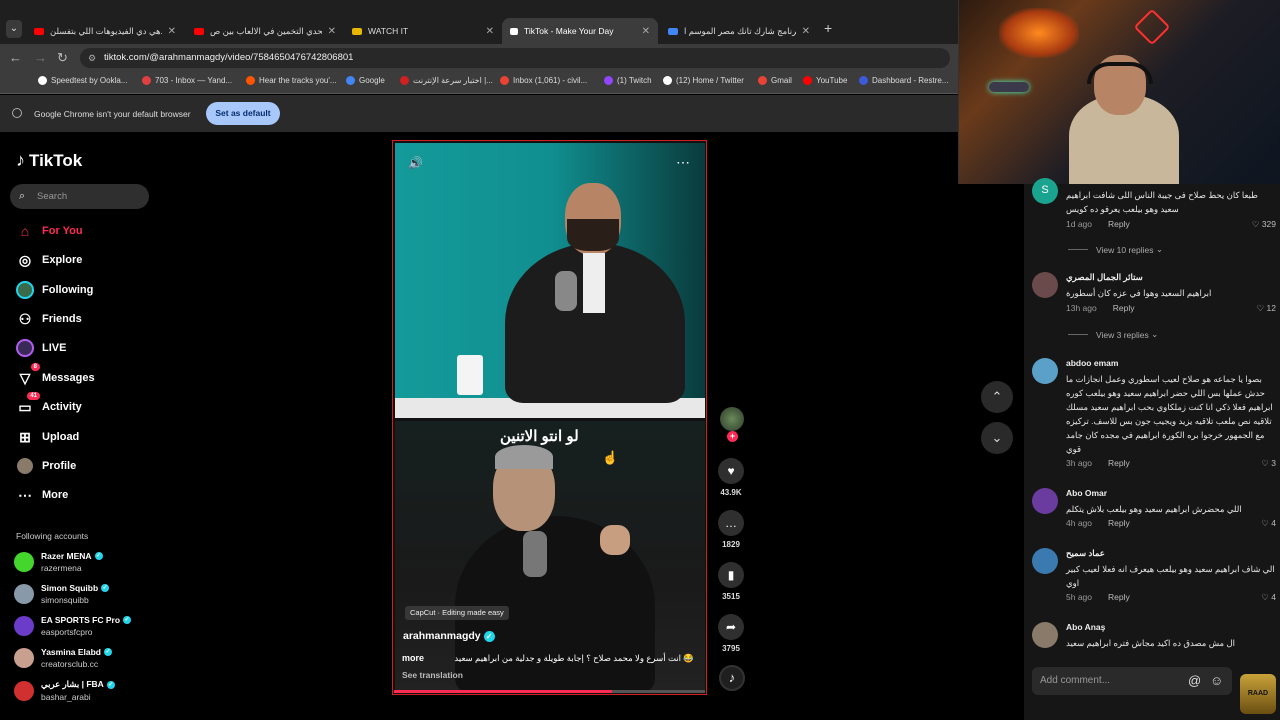  Describe the element at coordinates (1266, 308) in the screenshot. I see `comment-like-button: ♡ 12` at that location.